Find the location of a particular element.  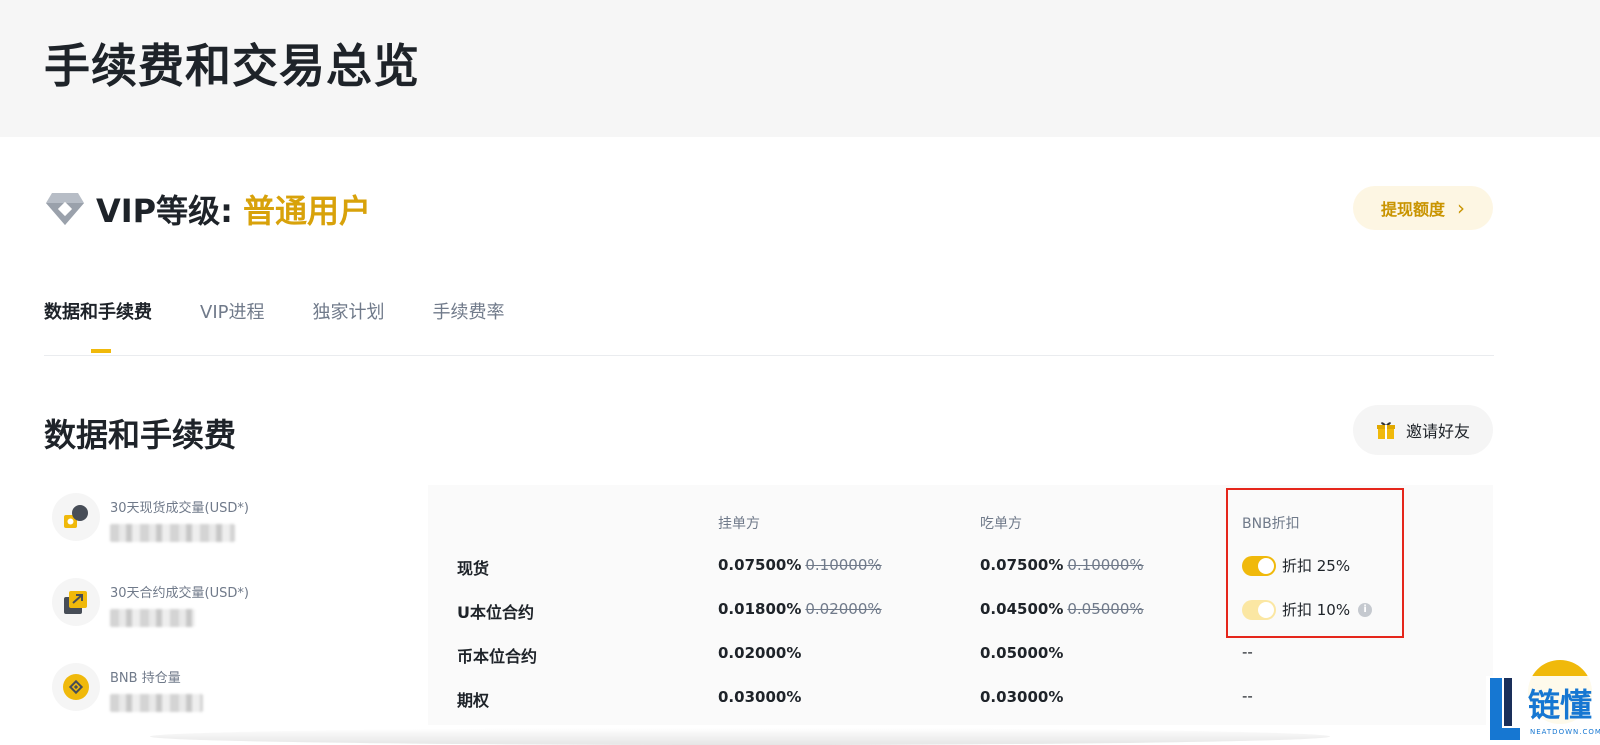

gift-icon is located at coordinates (1385, 430).